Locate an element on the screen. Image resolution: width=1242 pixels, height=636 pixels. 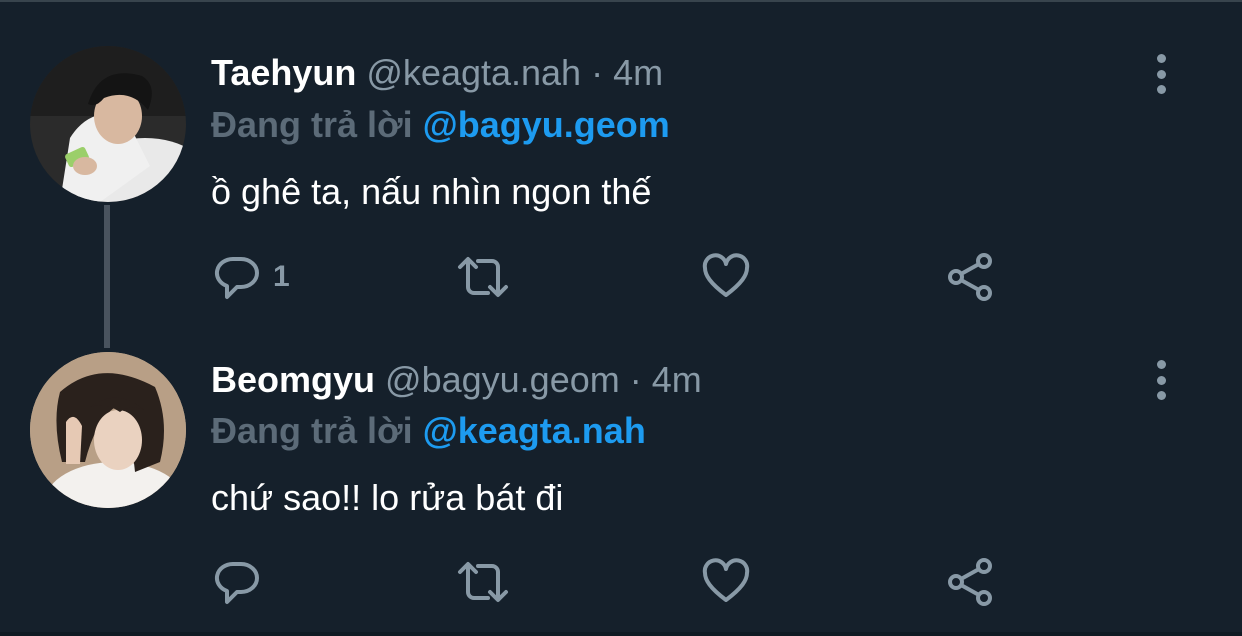
tweet-header: Beomgyu @bagyu.geom · 4m is located at coordinates (456, 380).